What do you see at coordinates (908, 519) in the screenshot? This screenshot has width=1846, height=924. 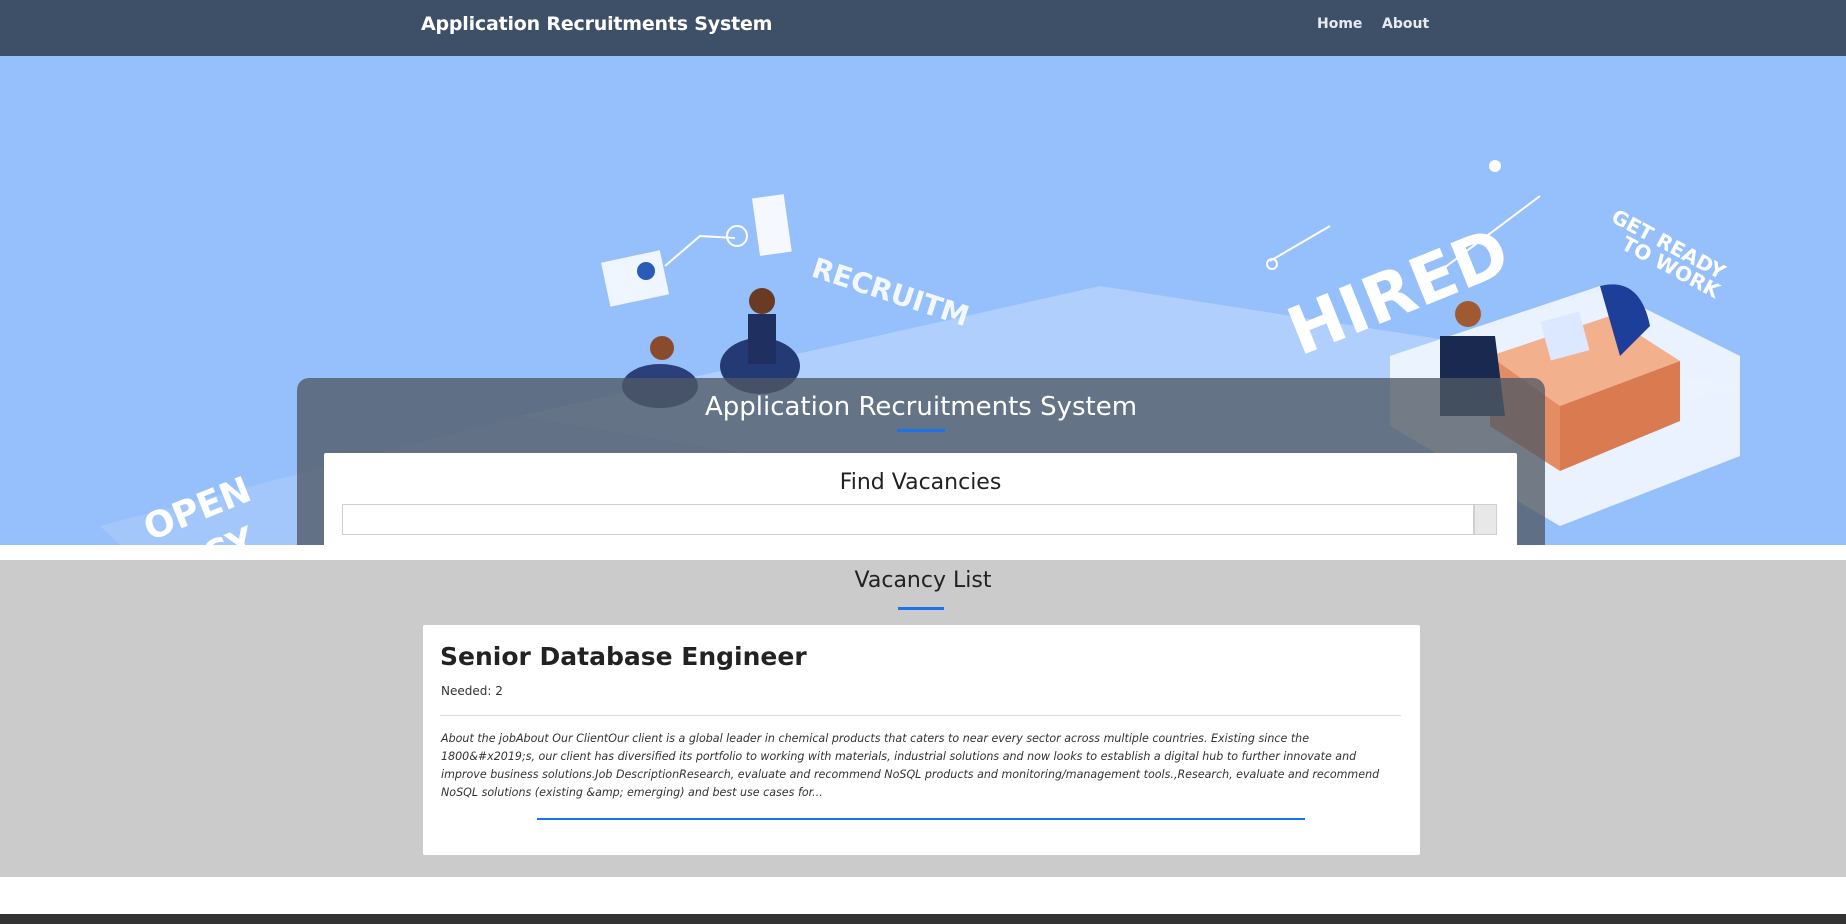 I see `search-input` at bounding box center [908, 519].